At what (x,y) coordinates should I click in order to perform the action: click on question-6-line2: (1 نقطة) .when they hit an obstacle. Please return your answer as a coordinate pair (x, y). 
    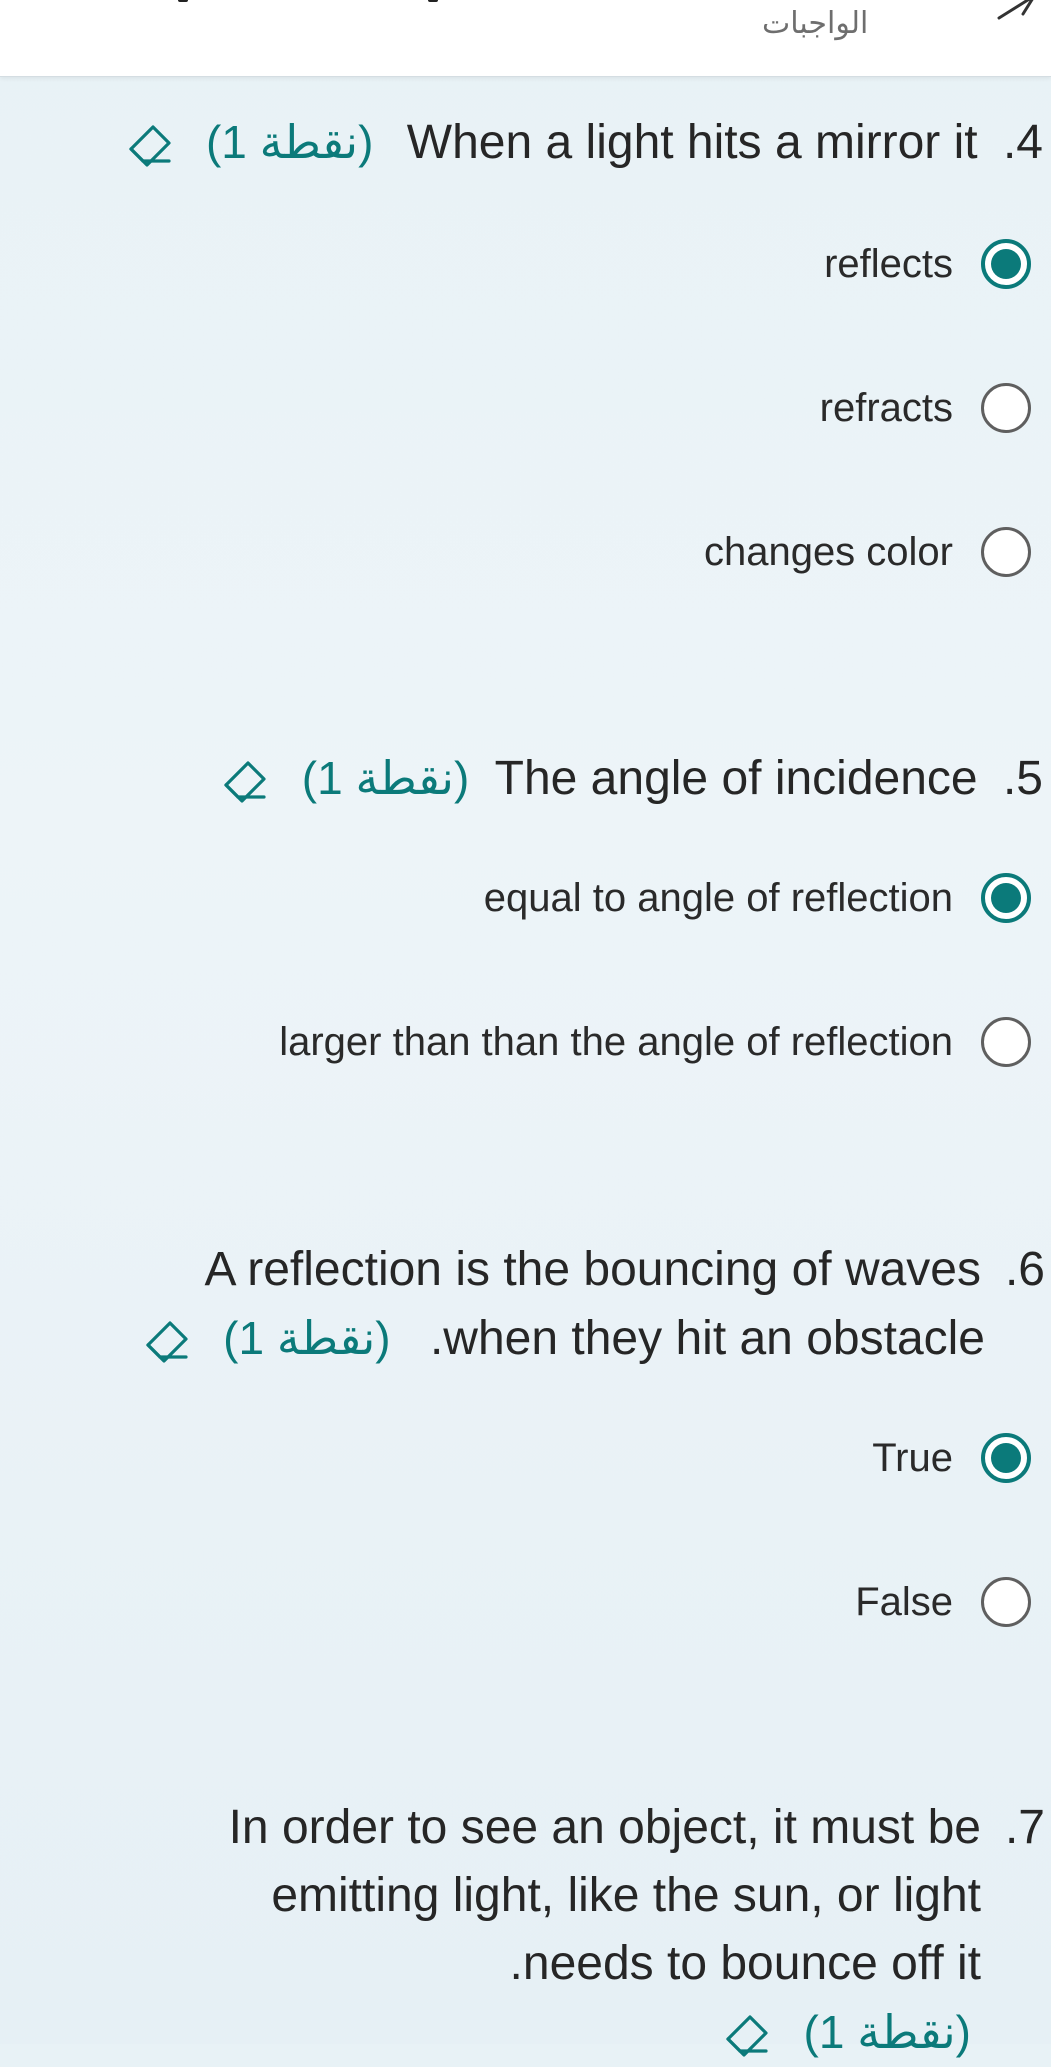
    Looking at the image, I should click on (562, 1338).